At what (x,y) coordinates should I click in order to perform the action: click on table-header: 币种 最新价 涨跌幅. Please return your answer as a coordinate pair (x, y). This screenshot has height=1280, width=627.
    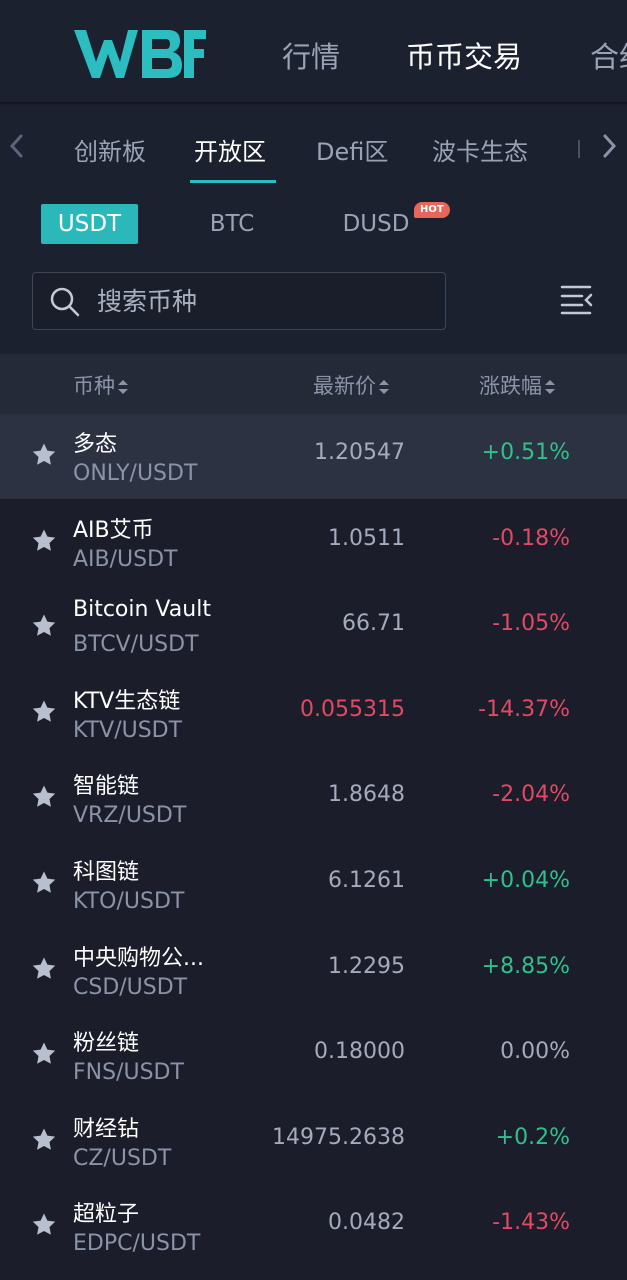
    Looking at the image, I should click on (313, 384).